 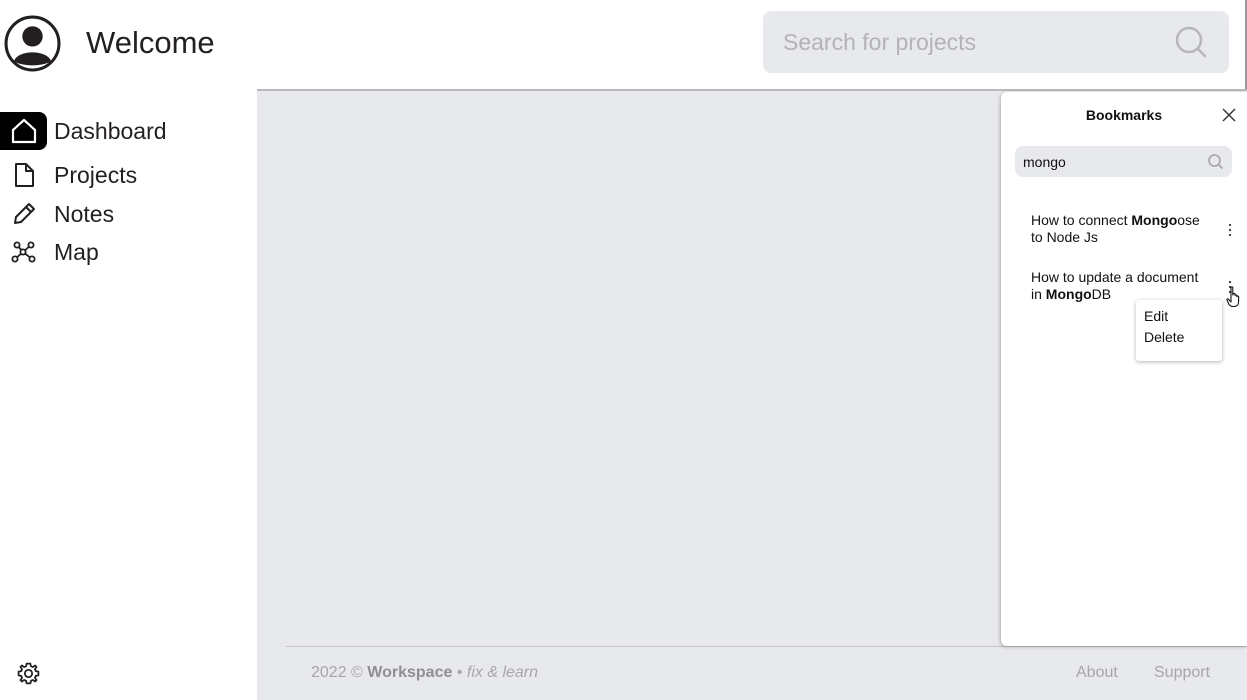 I want to click on footer-divider, so click(x=766, y=646).